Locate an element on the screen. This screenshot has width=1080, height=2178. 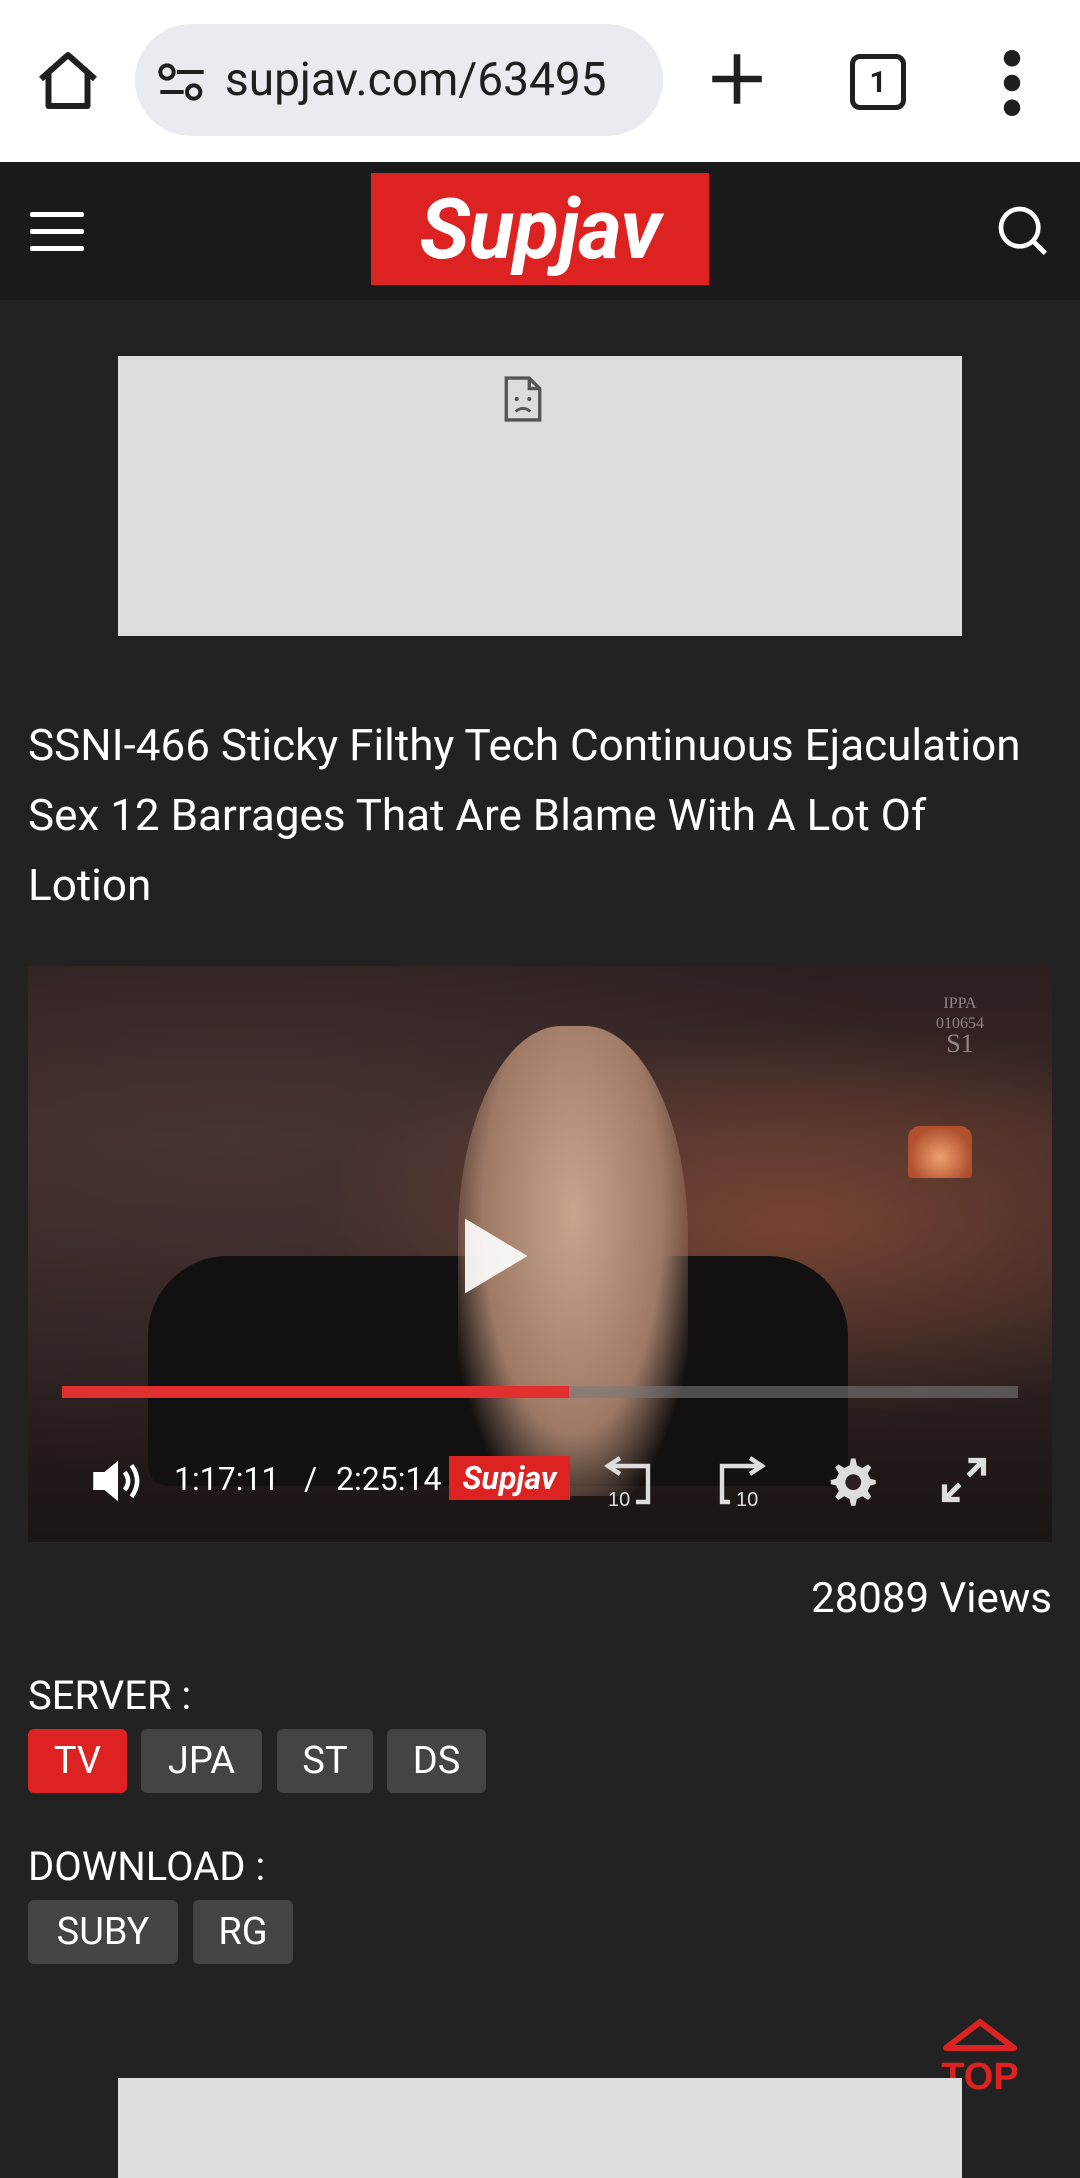
menu-icon is located at coordinates (57, 232).